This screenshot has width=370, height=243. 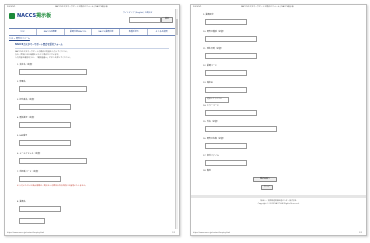 I want to click on label-inquiry-type: 10. 問合せ種別（必須）, so click(x=214, y=32).